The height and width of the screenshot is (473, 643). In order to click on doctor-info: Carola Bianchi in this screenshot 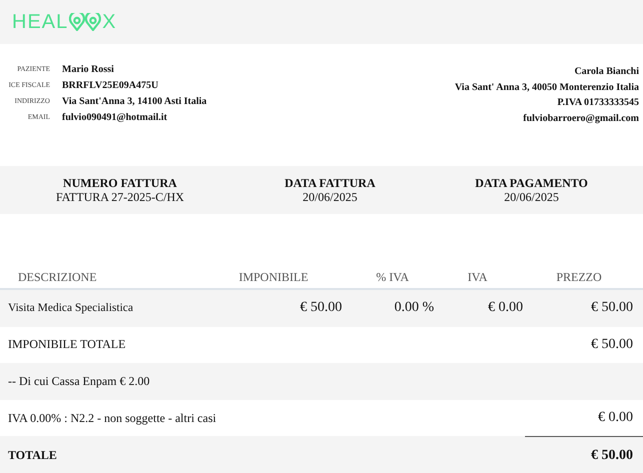, I will do `click(606, 72)`.